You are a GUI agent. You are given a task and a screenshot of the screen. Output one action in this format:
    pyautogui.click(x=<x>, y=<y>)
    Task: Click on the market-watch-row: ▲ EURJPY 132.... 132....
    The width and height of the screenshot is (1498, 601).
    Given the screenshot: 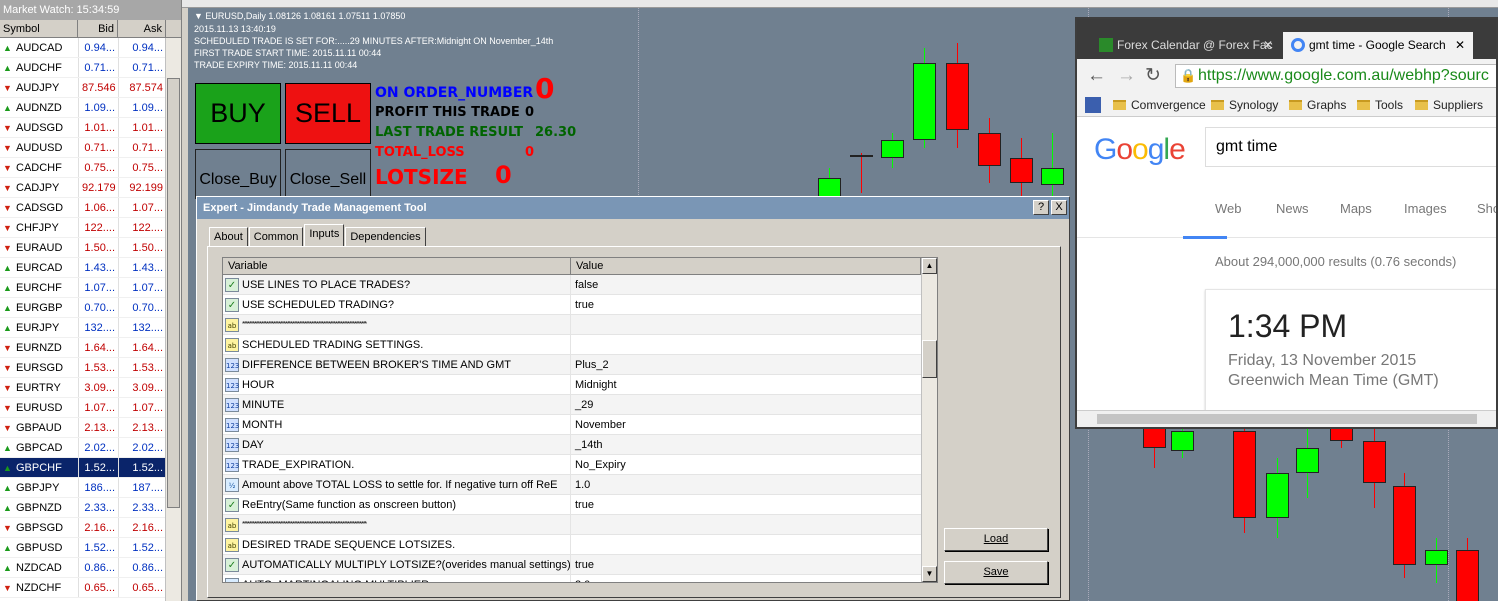 What is the action you would take?
    pyautogui.click(x=90, y=328)
    